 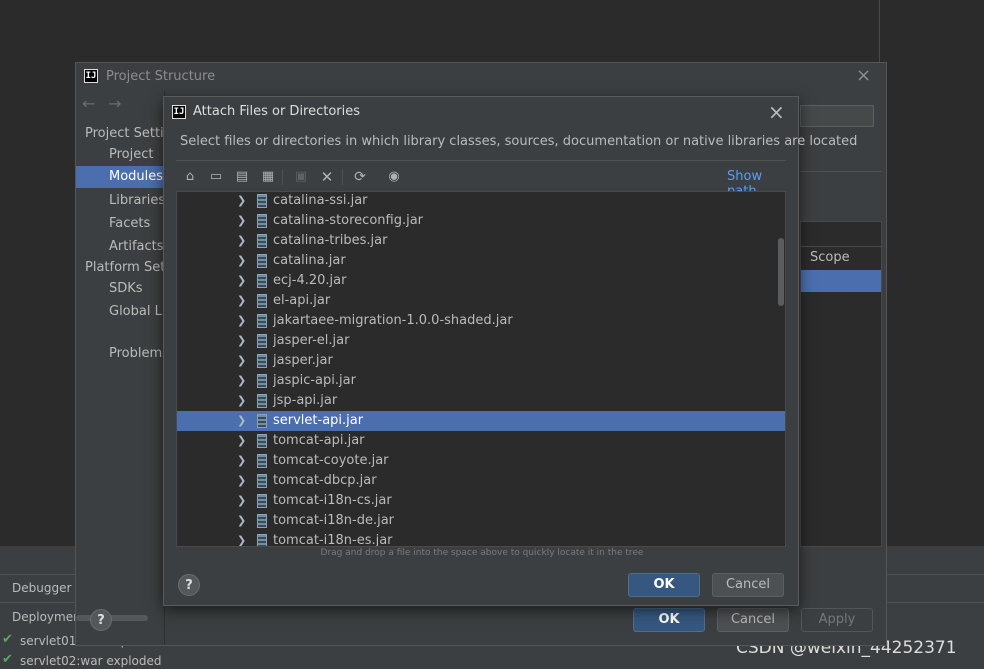 I want to click on sidebar-item-artifacts: Artifacts, so click(x=136, y=246).